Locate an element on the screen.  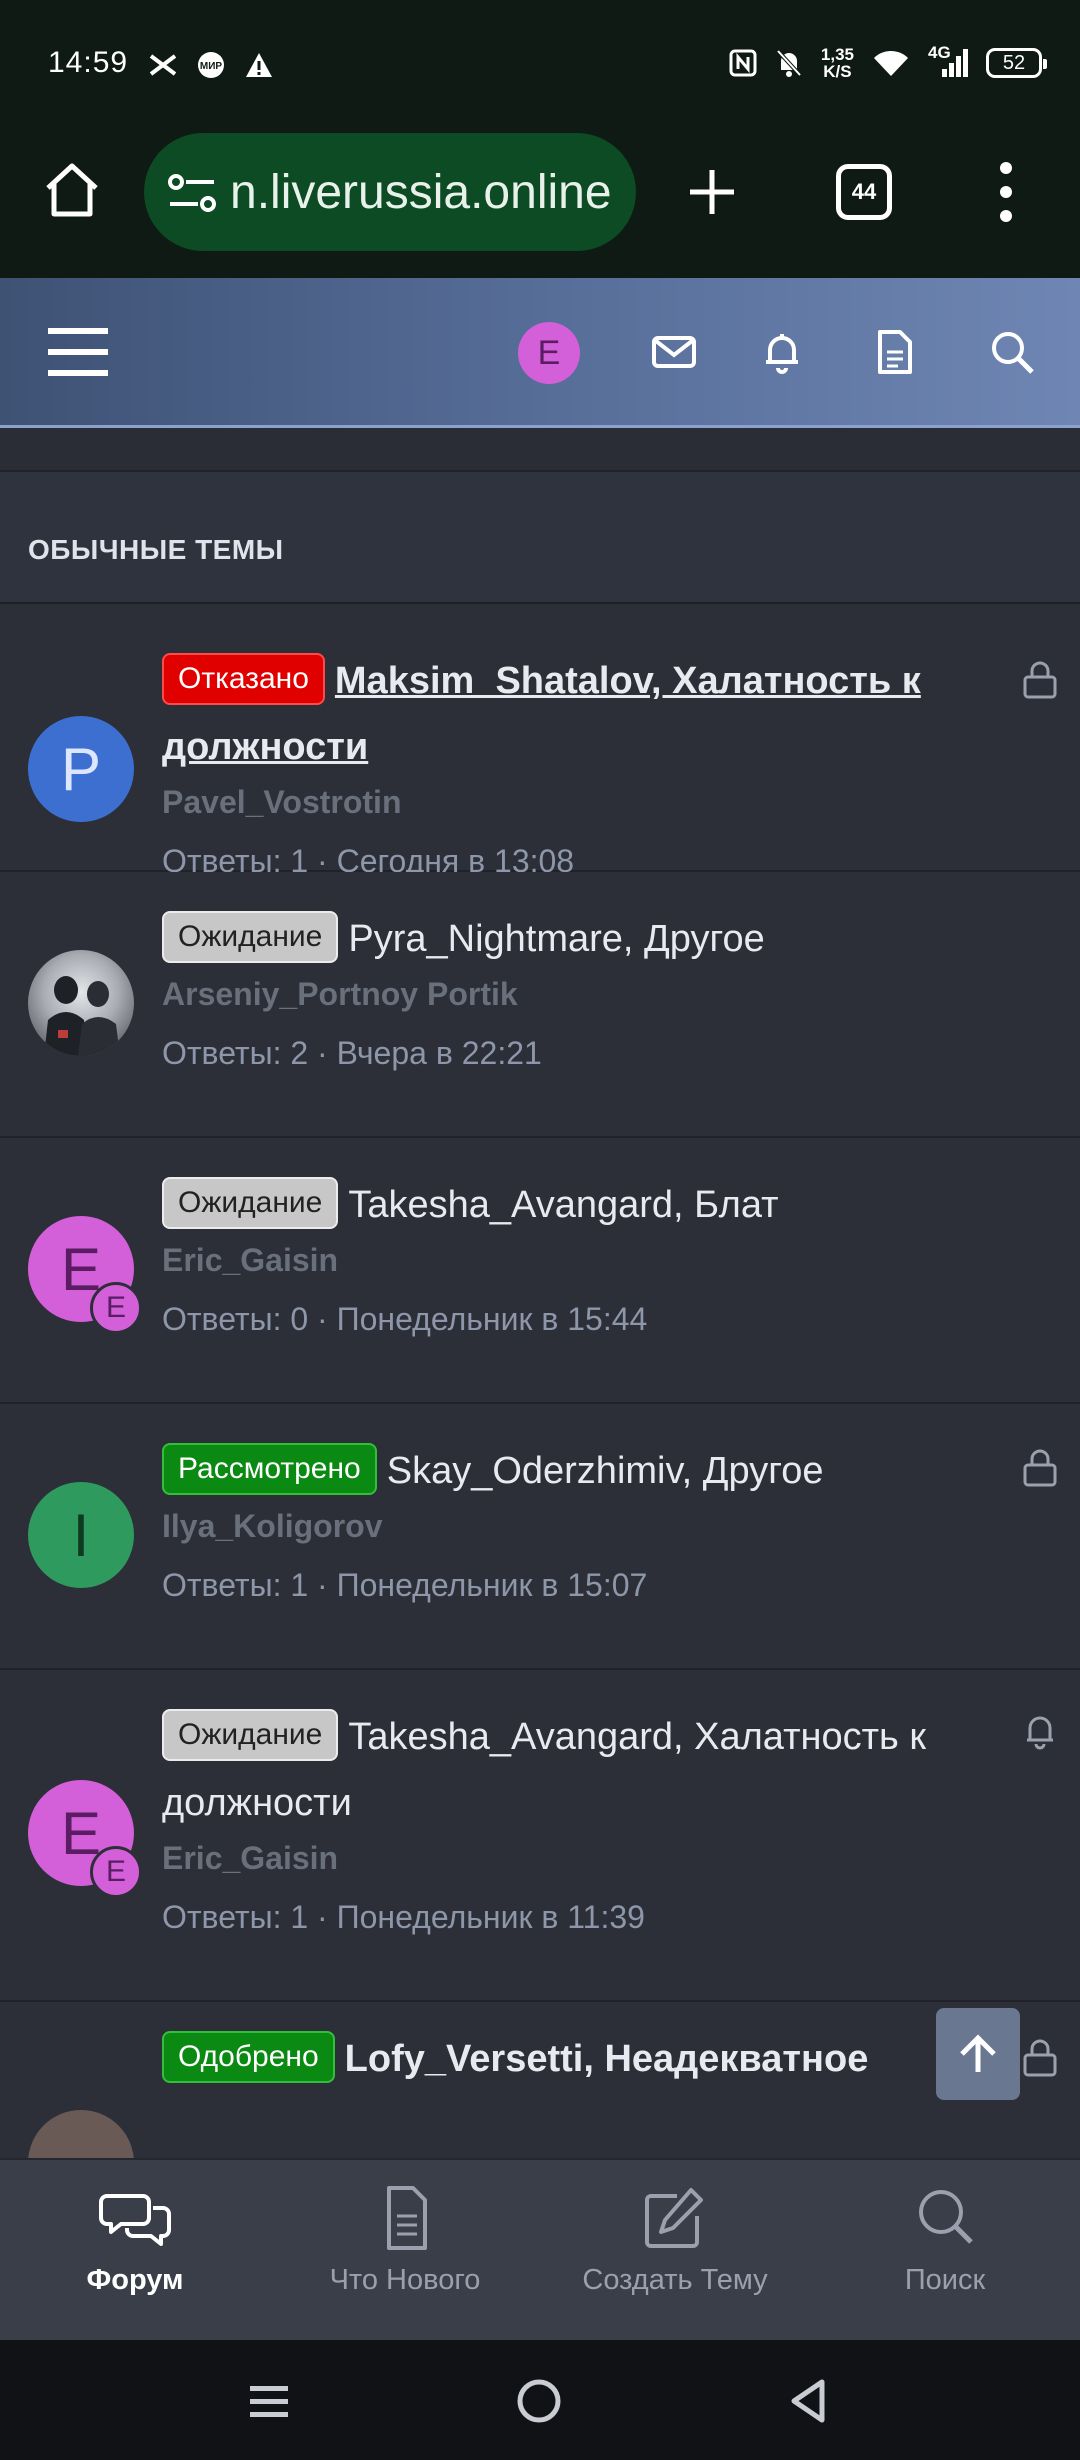
avatar-badge: E is located at coordinates (116, 1872).